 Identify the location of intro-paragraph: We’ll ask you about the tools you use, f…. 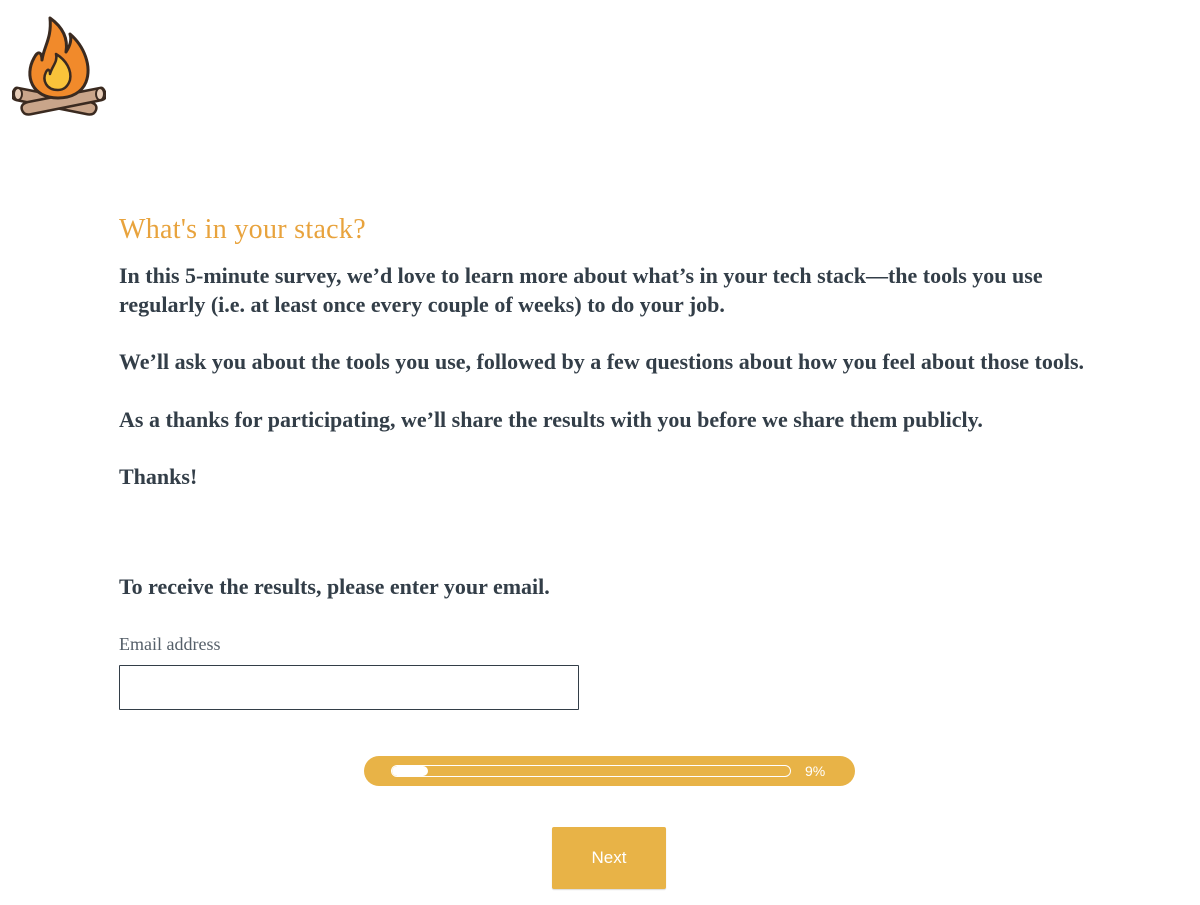
(602, 361).